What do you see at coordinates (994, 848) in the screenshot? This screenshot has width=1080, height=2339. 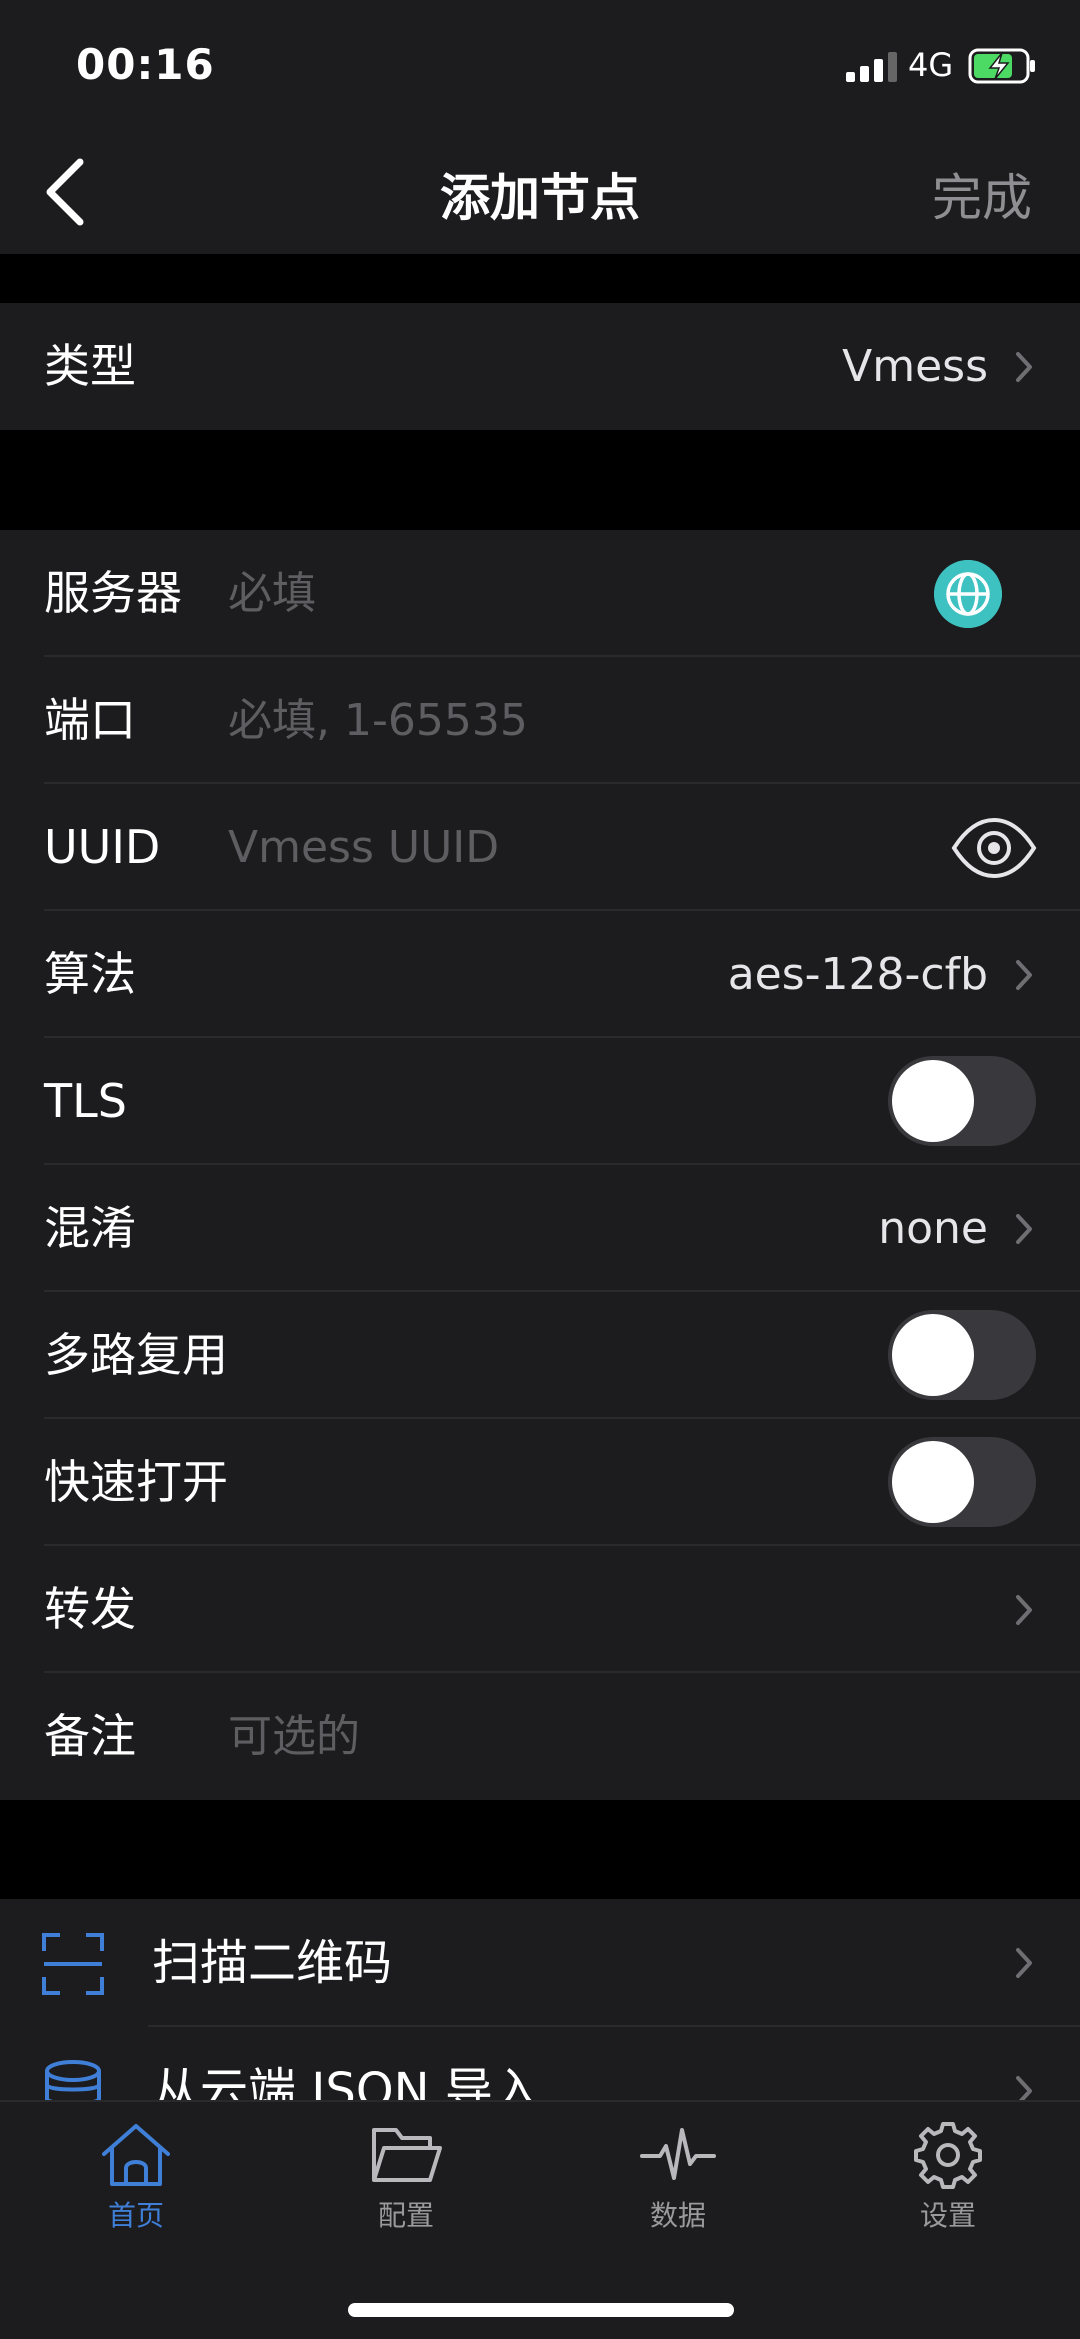 I see `eye-icon` at bounding box center [994, 848].